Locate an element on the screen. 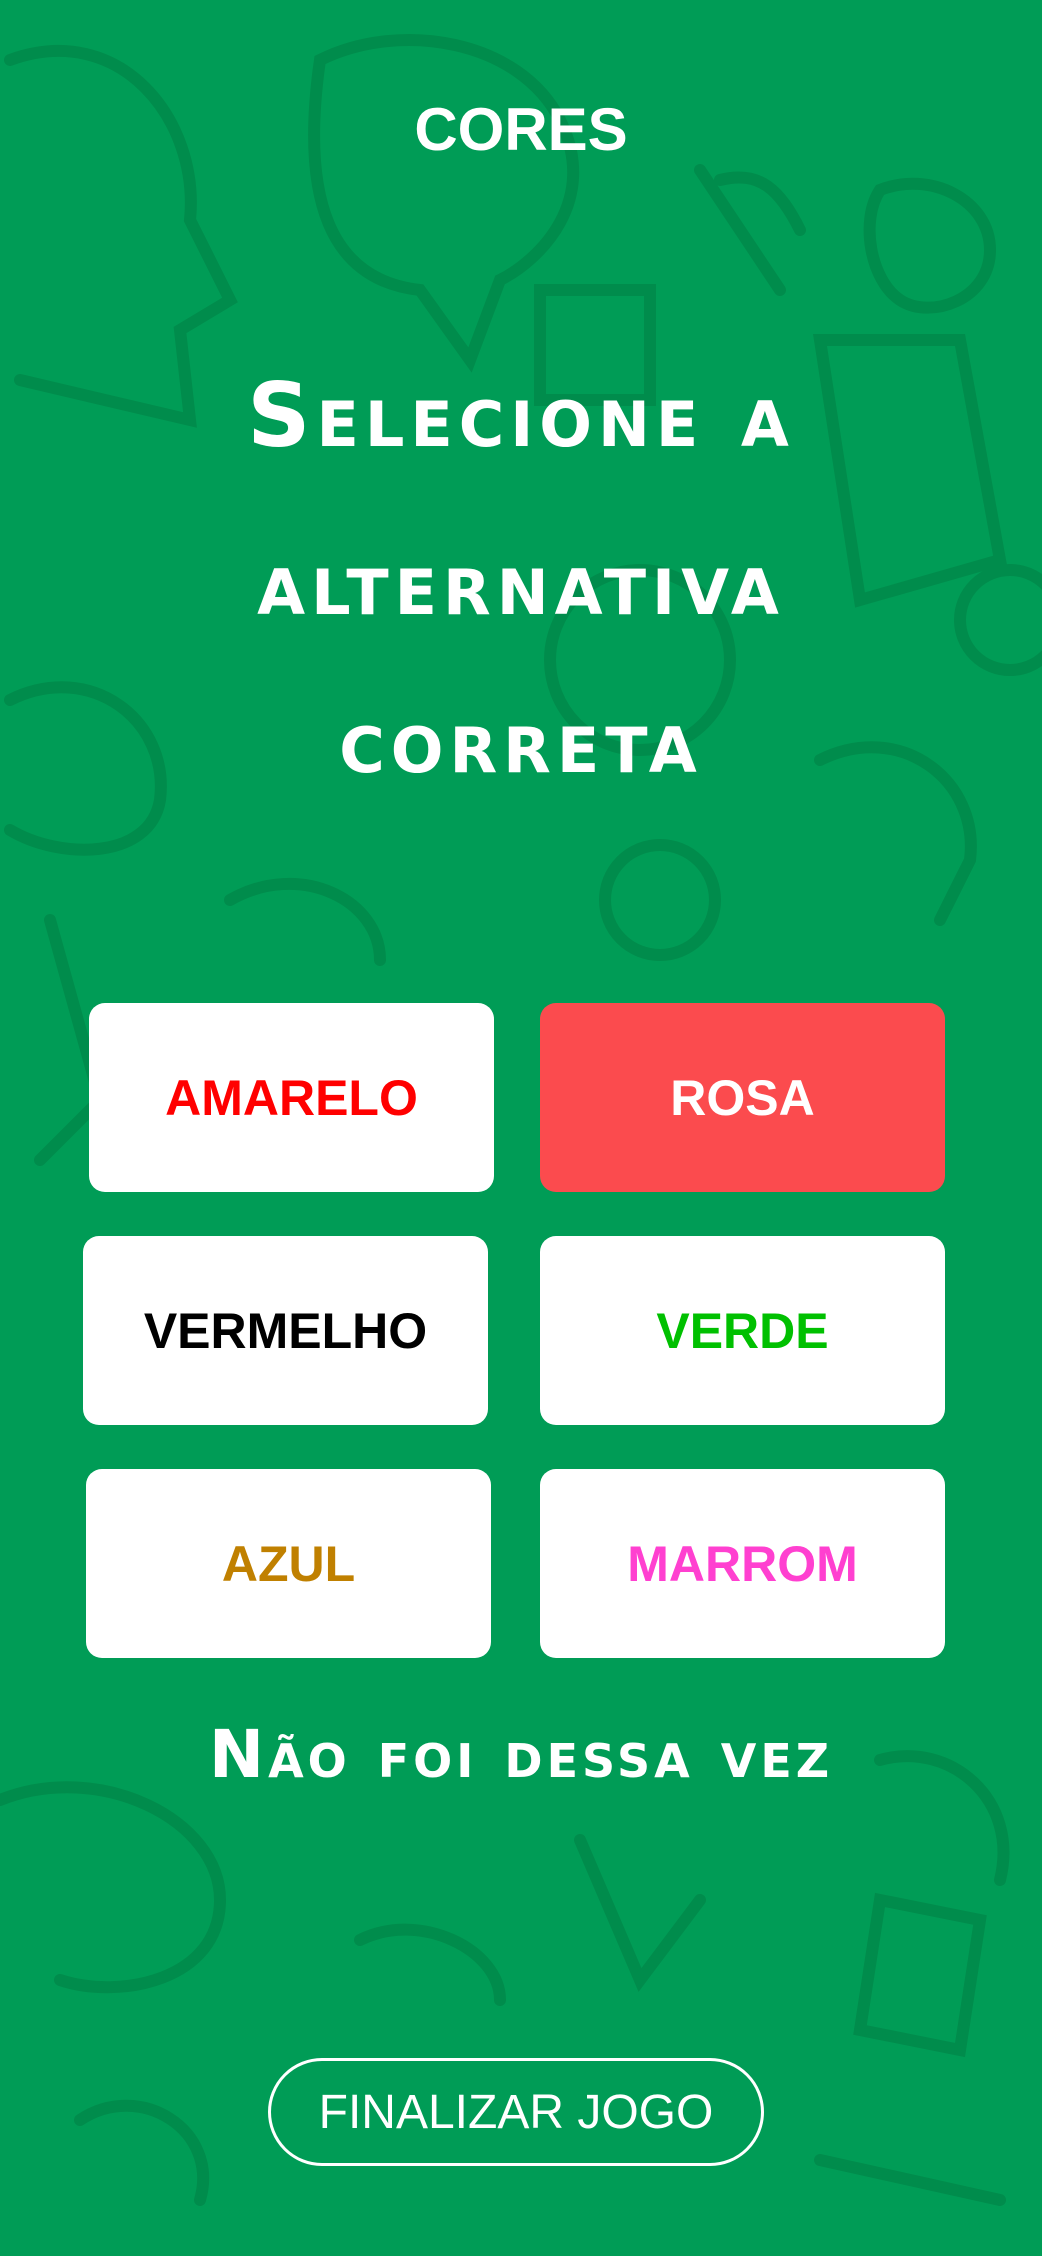  finish-game-button: FINALIZAR JOGO is located at coordinates (516, 2112).